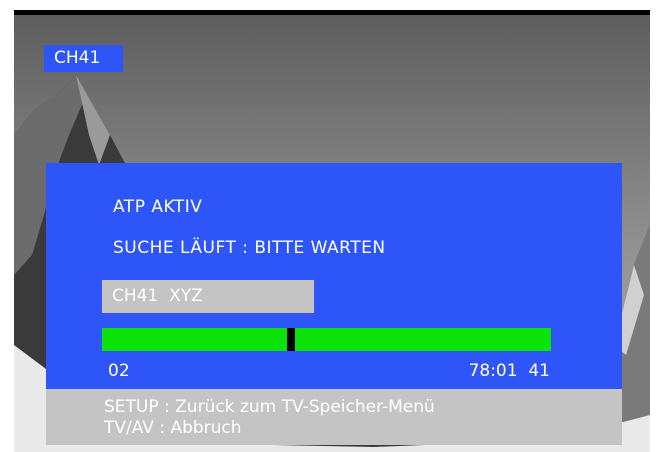 The width and height of the screenshot is (658, 452). Describe the element at coordinates (509, 371) in the screenshot. I see `frequency-channel-label: 78:01 41` at that location.